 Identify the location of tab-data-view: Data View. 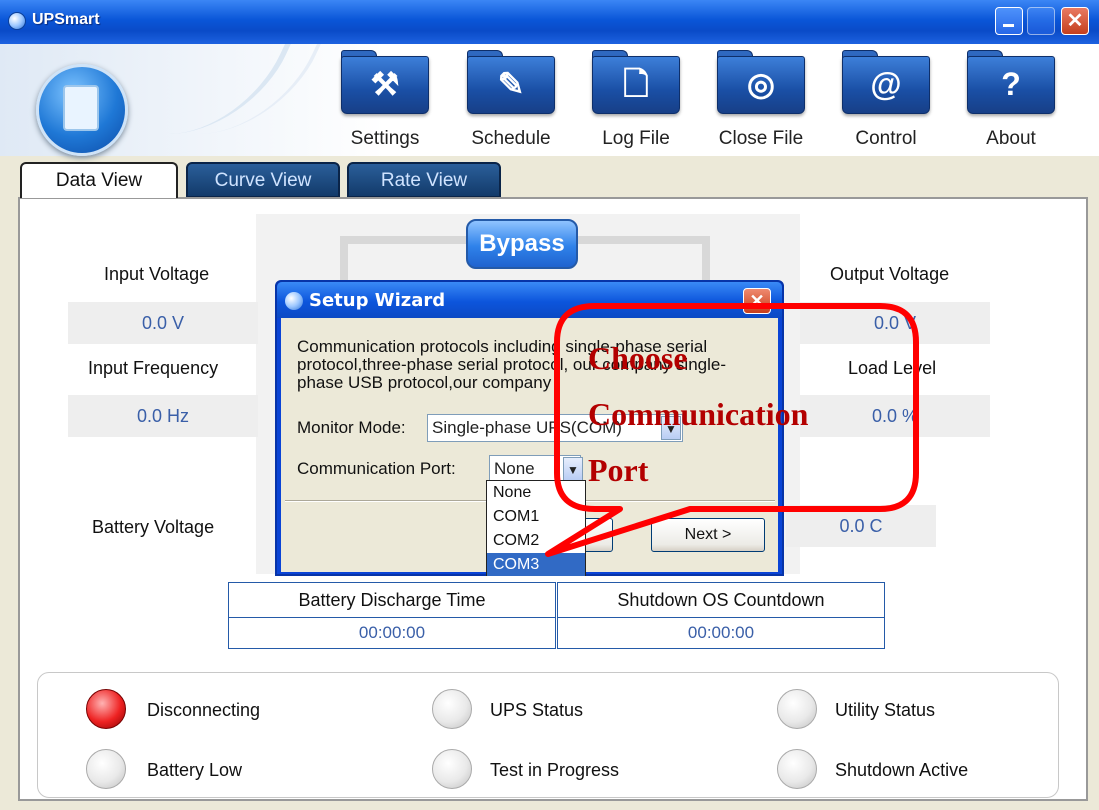
(99, 180).